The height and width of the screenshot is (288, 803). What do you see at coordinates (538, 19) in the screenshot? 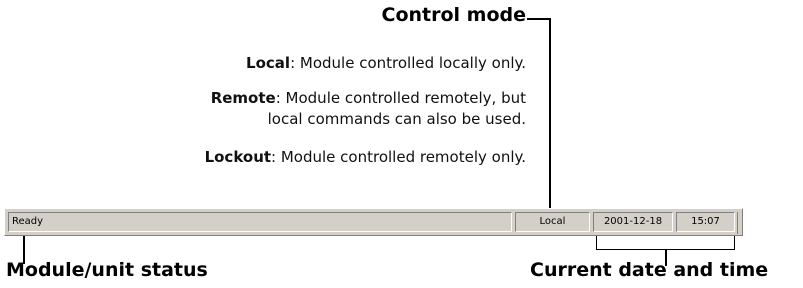
I see `control-mode-leader-horizontal` at bounding box center [538, 19].